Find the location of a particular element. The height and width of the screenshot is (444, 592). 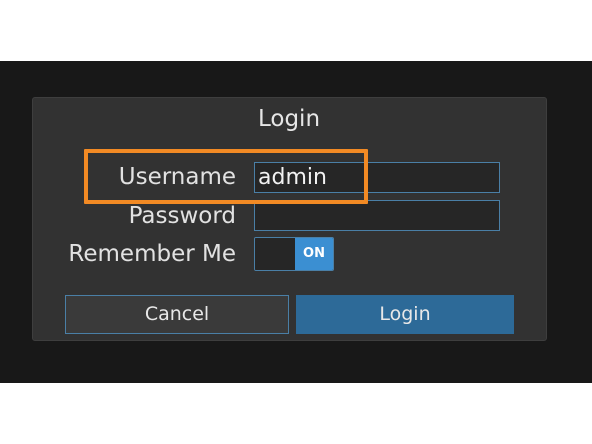

remember-me-label: Remember Me is located at coordinates (152, 254).